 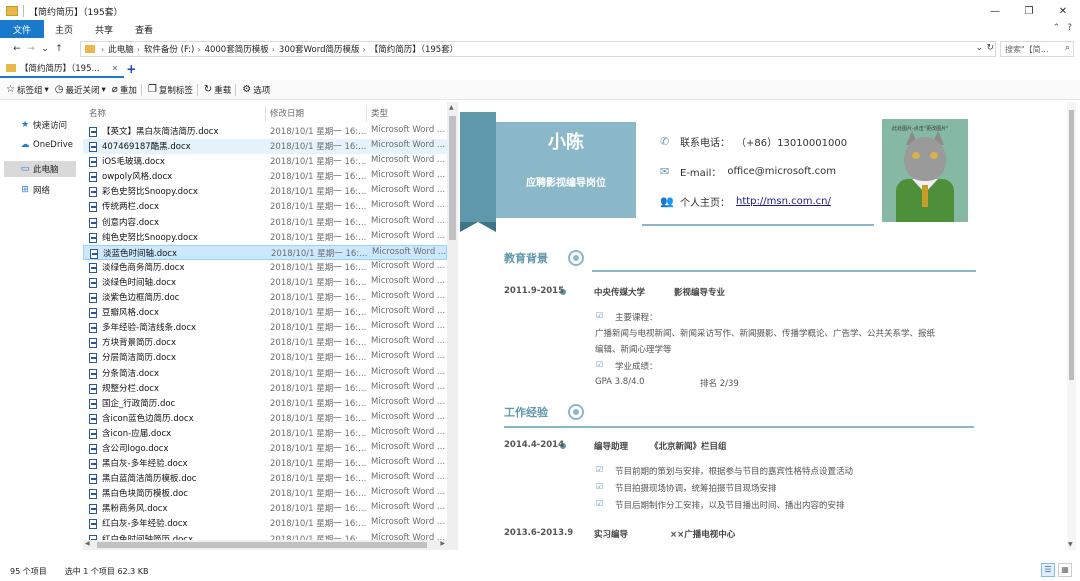 What do you see at coordinates (62, 69) in the screenshot?
I see `folder-tab: 【简约简历】（195... ✕` at bounding box center [62, 69].